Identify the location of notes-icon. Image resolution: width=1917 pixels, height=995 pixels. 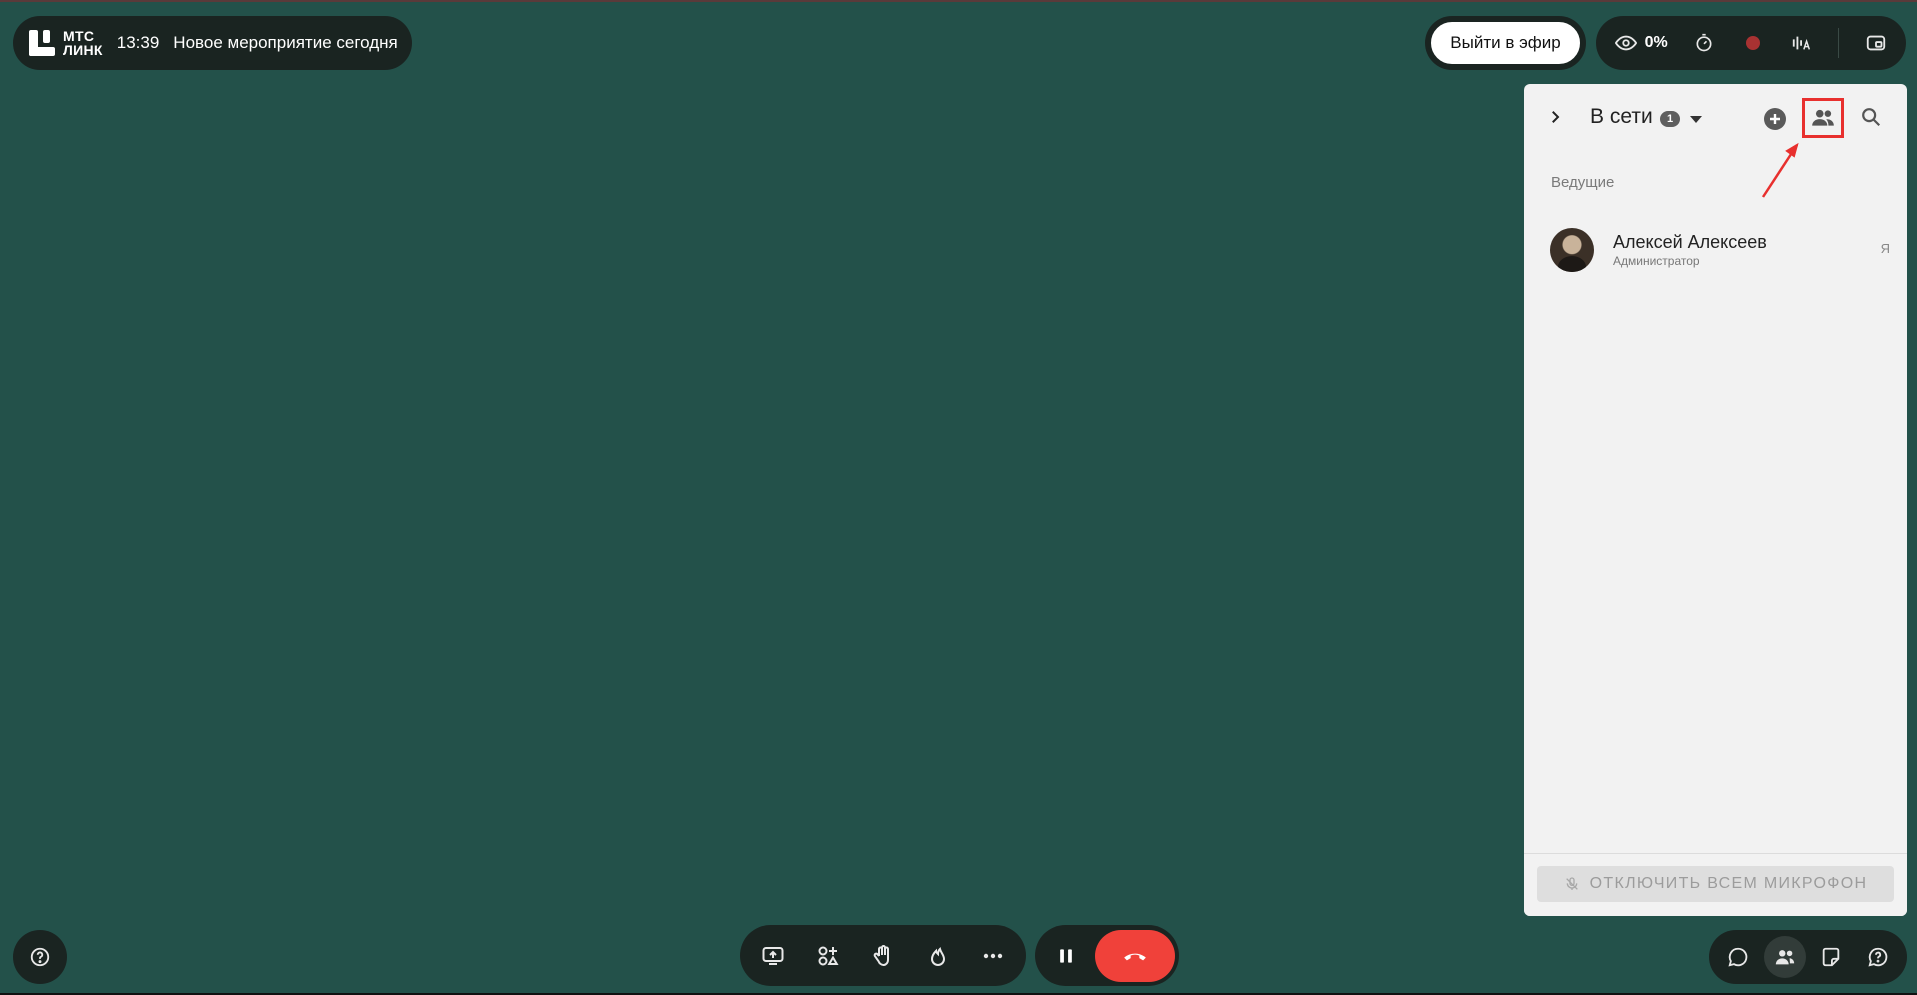
(1831, 957).